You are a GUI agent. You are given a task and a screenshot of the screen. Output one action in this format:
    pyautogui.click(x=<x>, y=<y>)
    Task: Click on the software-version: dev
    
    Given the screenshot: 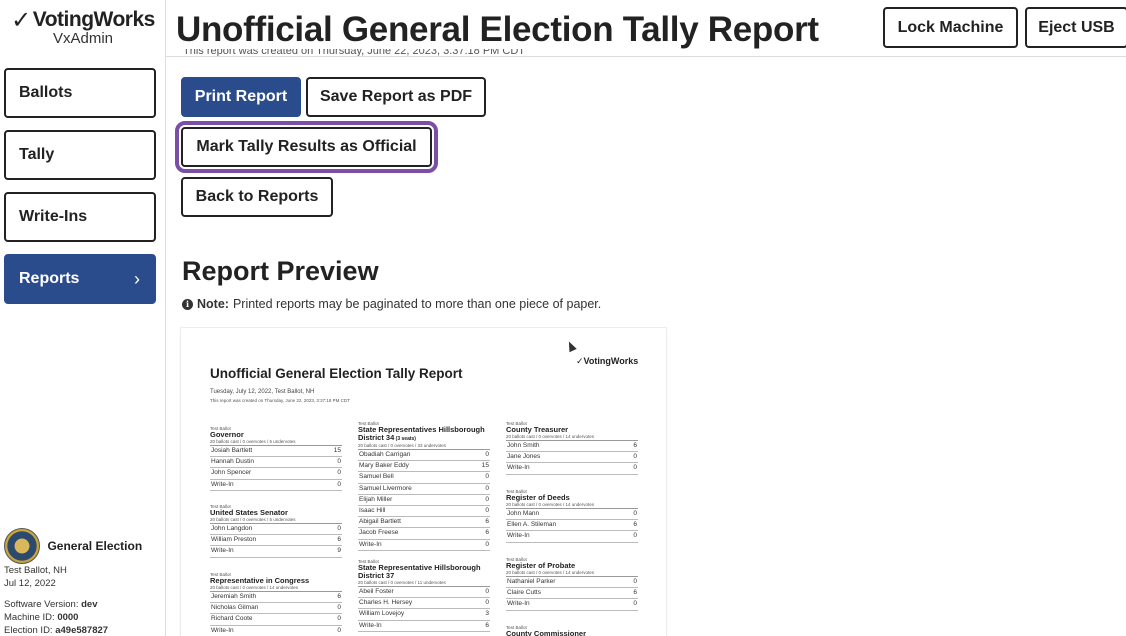 What is the action you would take?
    pyautogui.click(x=89, y=604)
    